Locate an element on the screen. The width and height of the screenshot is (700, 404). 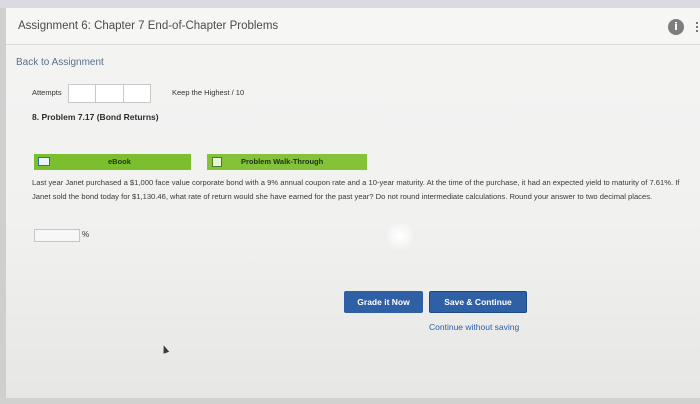
screen-glare is located at coordinates (400, 236).